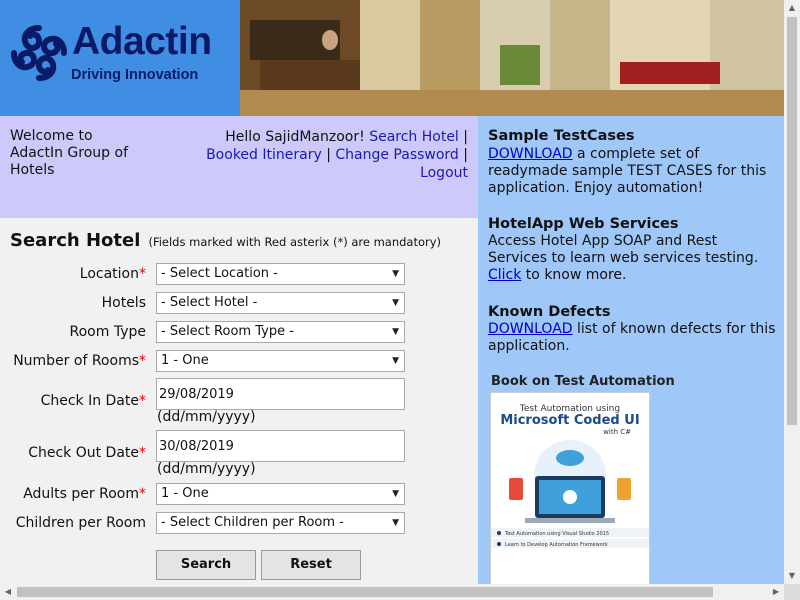 This screenshot has height=600, width=800. What do you see at coordinates (792, 8) in the screenshot?
I see `scroll-up-icon: ▲` at bounding box center [792, 8].